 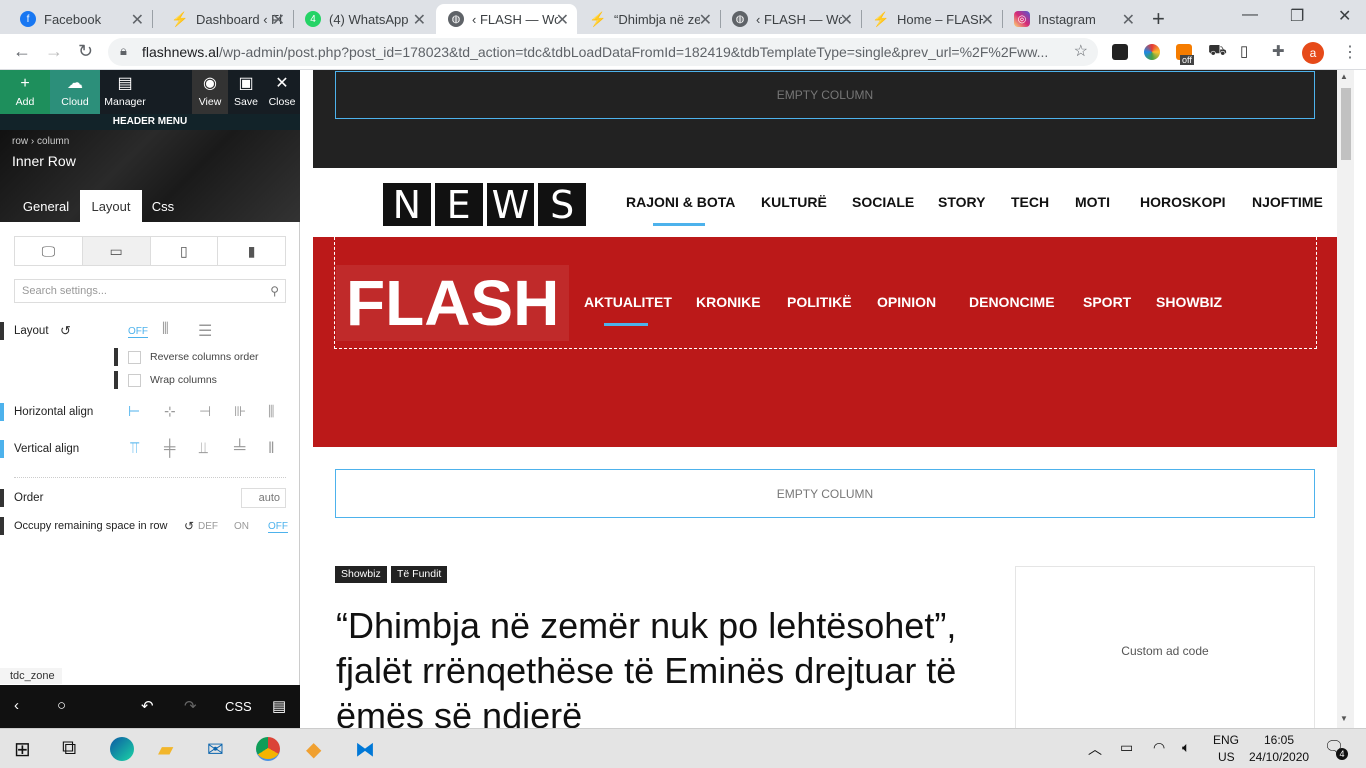 What do you see at coordinates (138, 332) in the screenshot?
I see `layout-off-toggle: OFF` at bounding box center [138, 332].